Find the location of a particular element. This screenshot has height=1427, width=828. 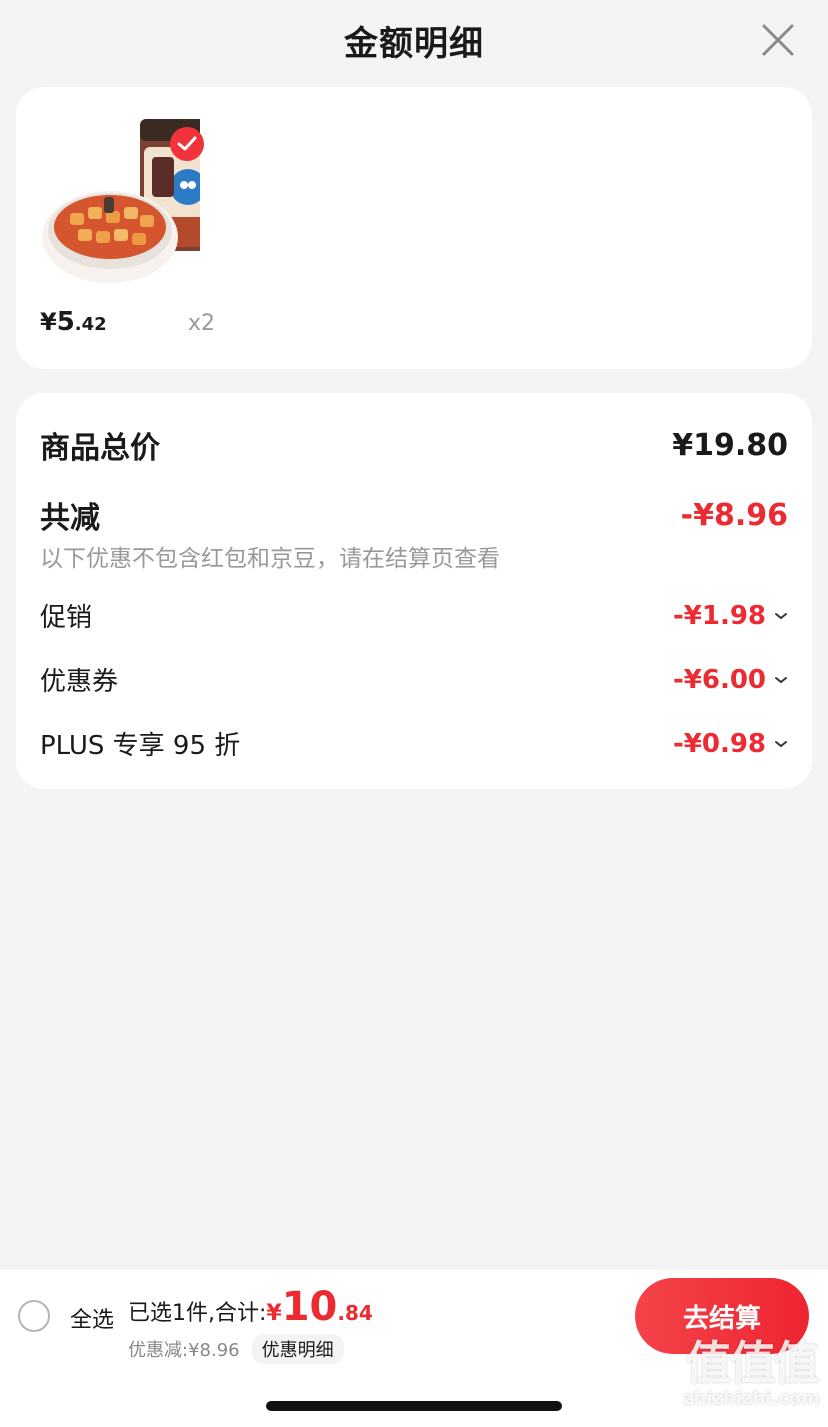

total-reduce-row: 共减 -¥8.96 is located at coordinates (414, 515).